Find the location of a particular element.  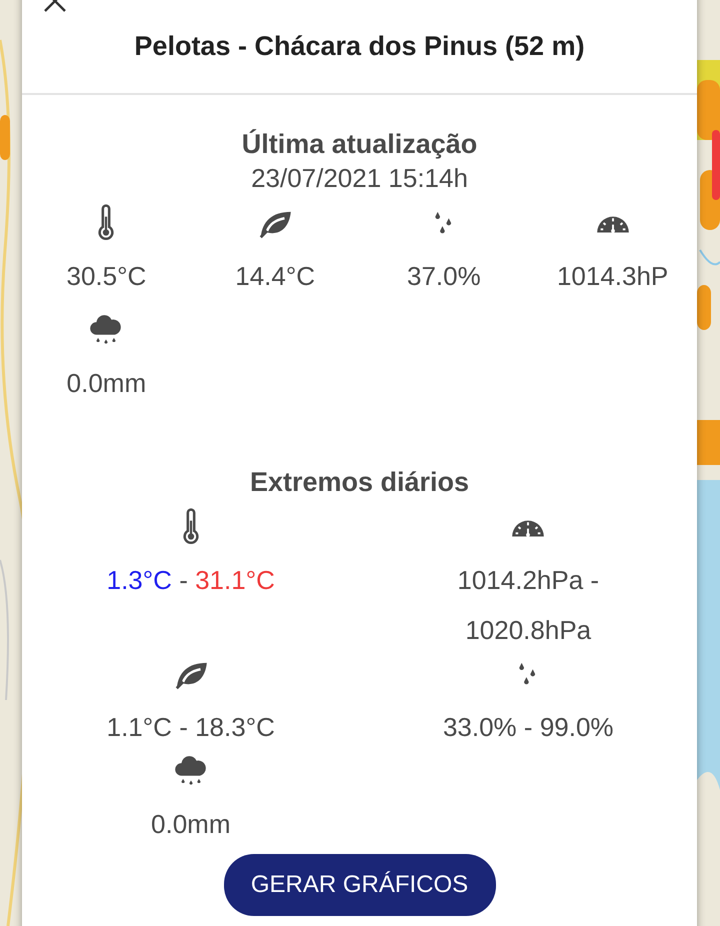

generate-charts-button: GERAR GRÁFICOS is located at coordinates (360, 885).